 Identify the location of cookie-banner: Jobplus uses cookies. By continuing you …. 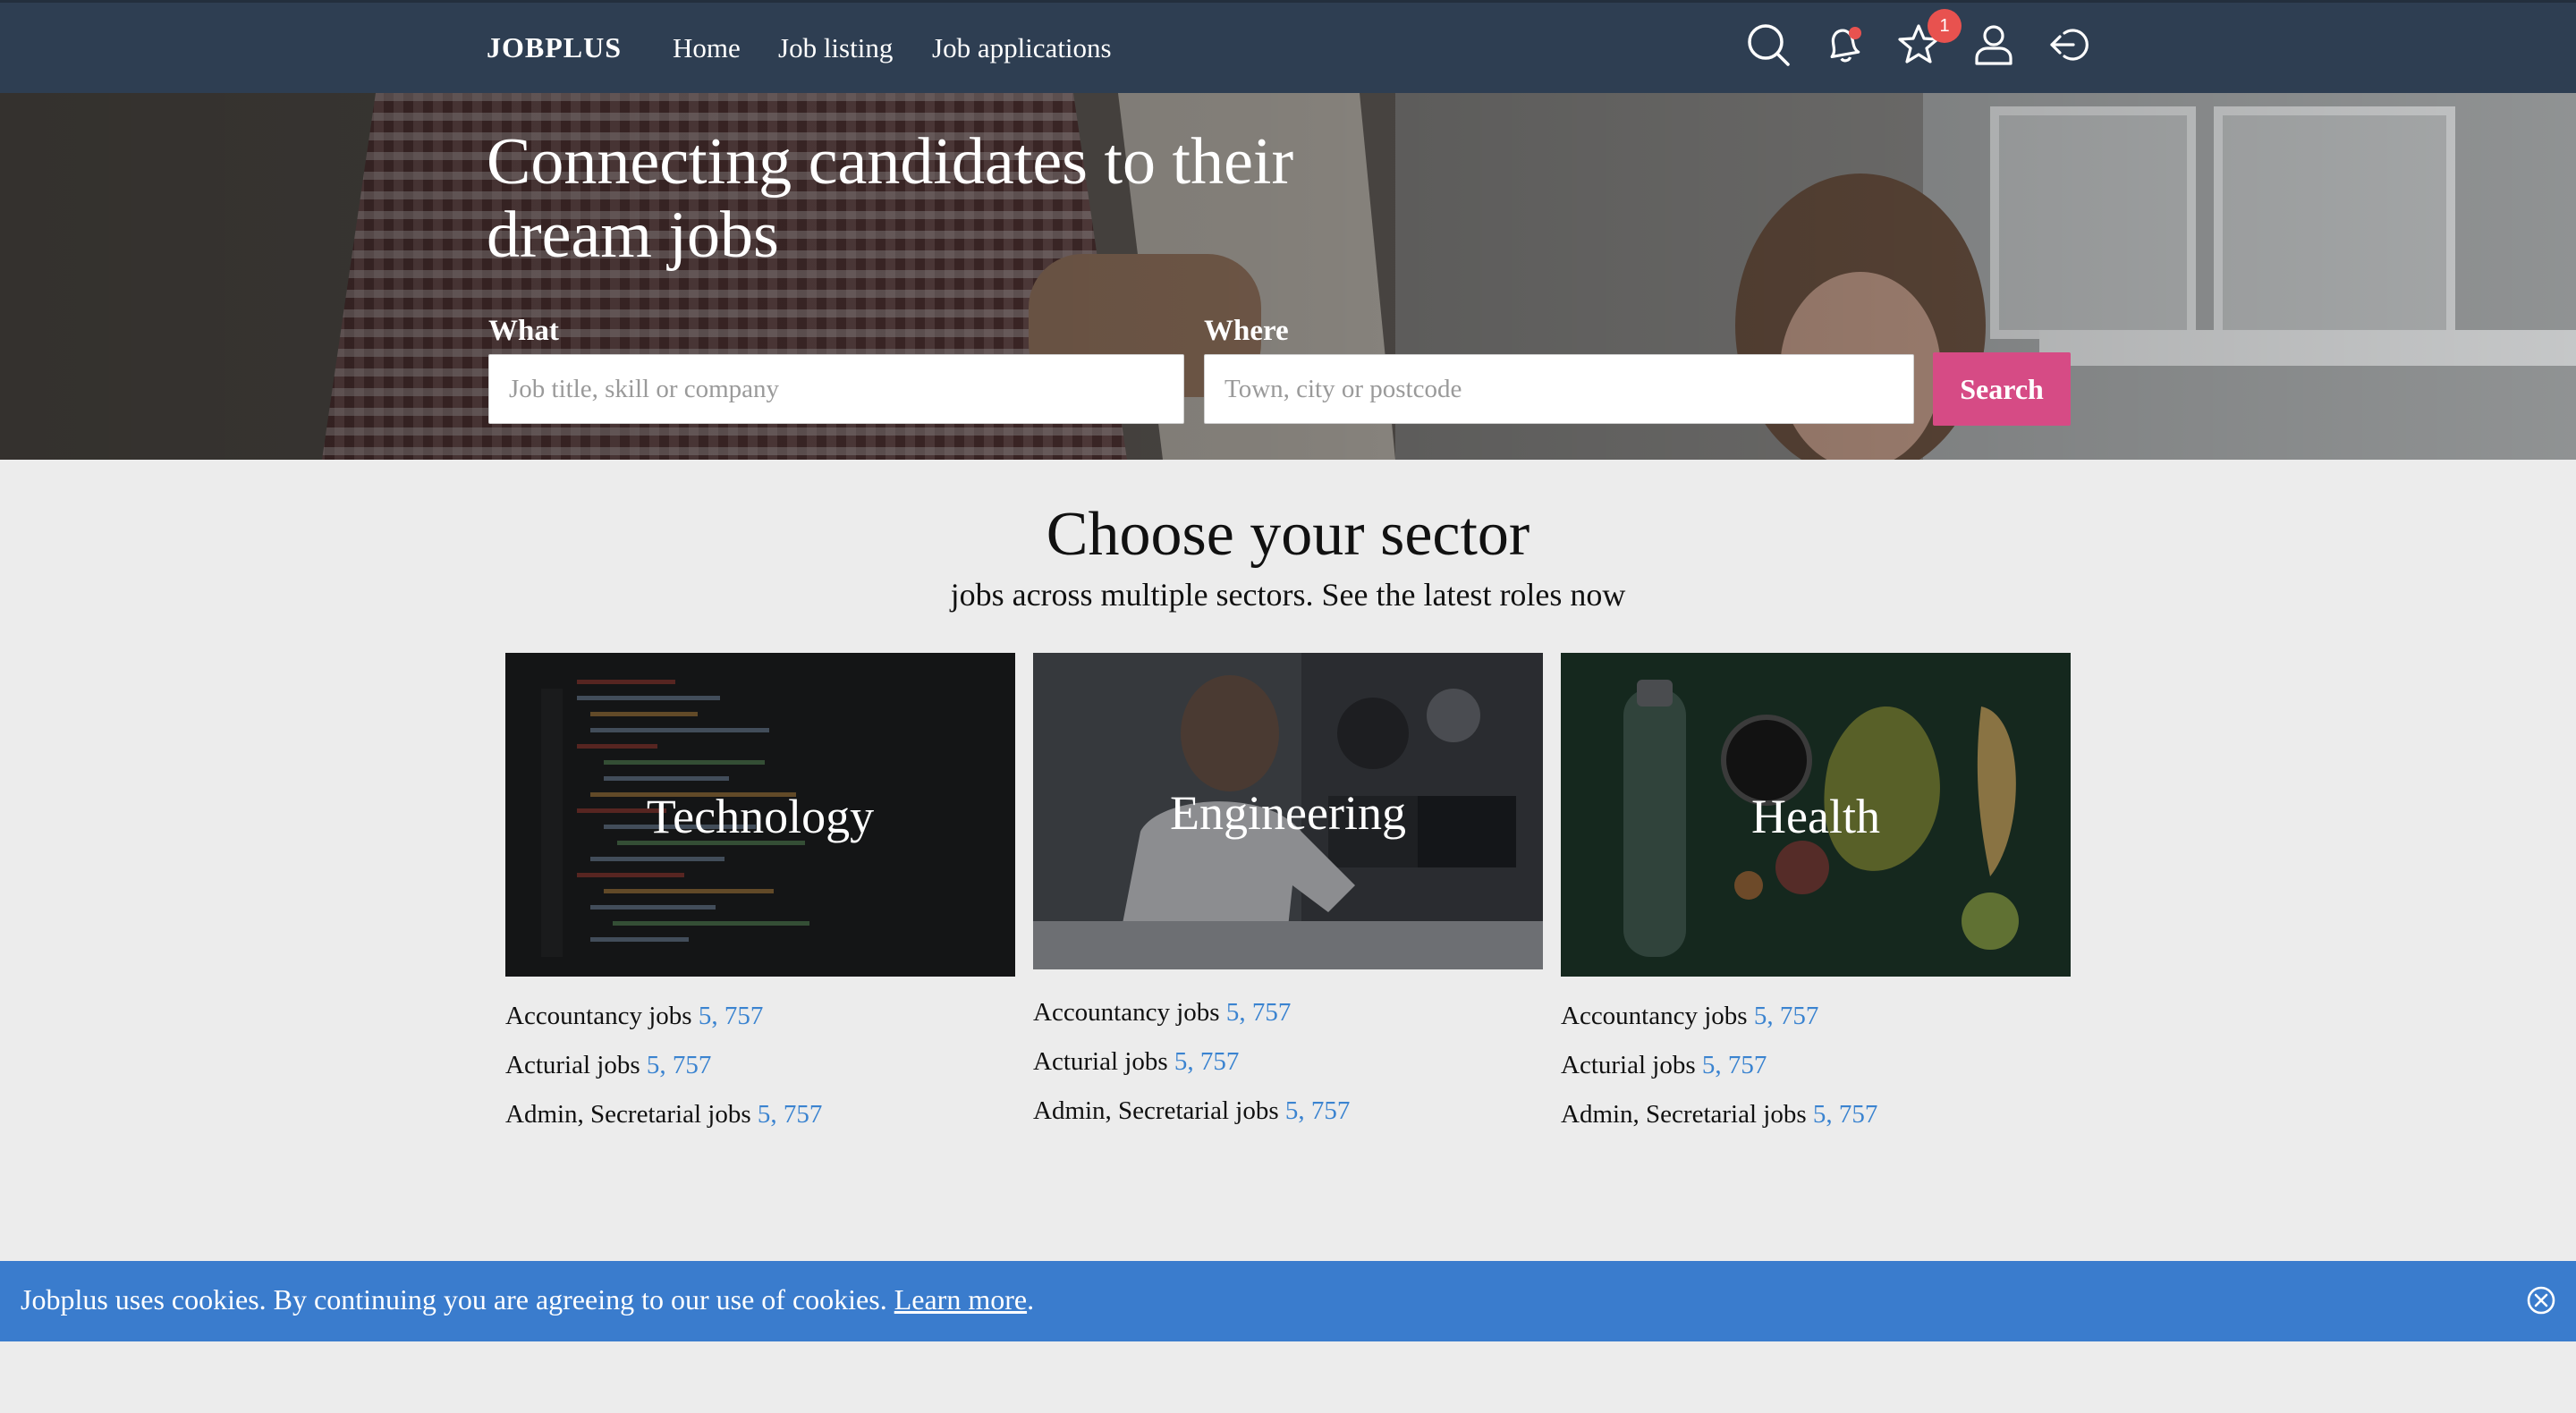
(1288, 1301).